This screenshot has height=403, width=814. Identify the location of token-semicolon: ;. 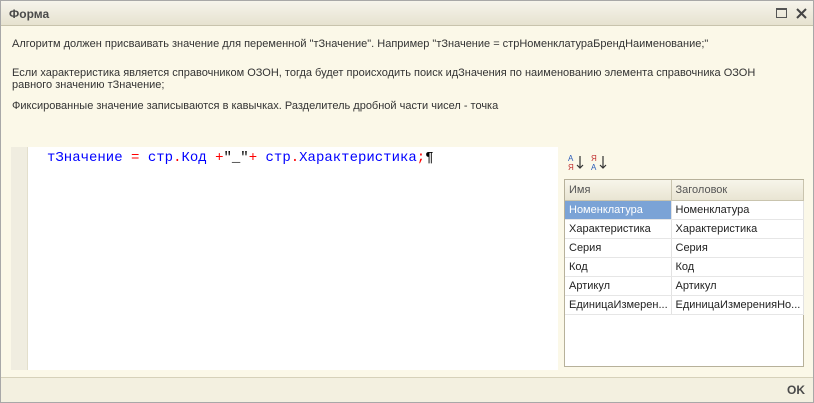
(421, 158).